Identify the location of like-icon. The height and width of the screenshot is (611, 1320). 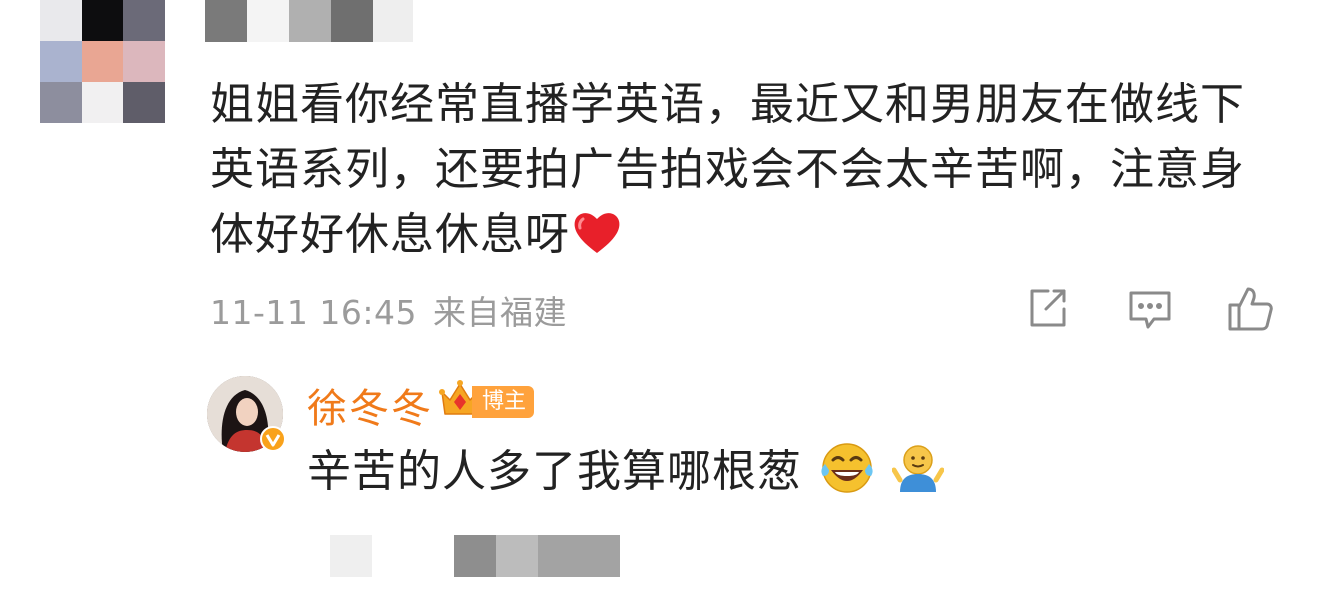
(1250, 309).